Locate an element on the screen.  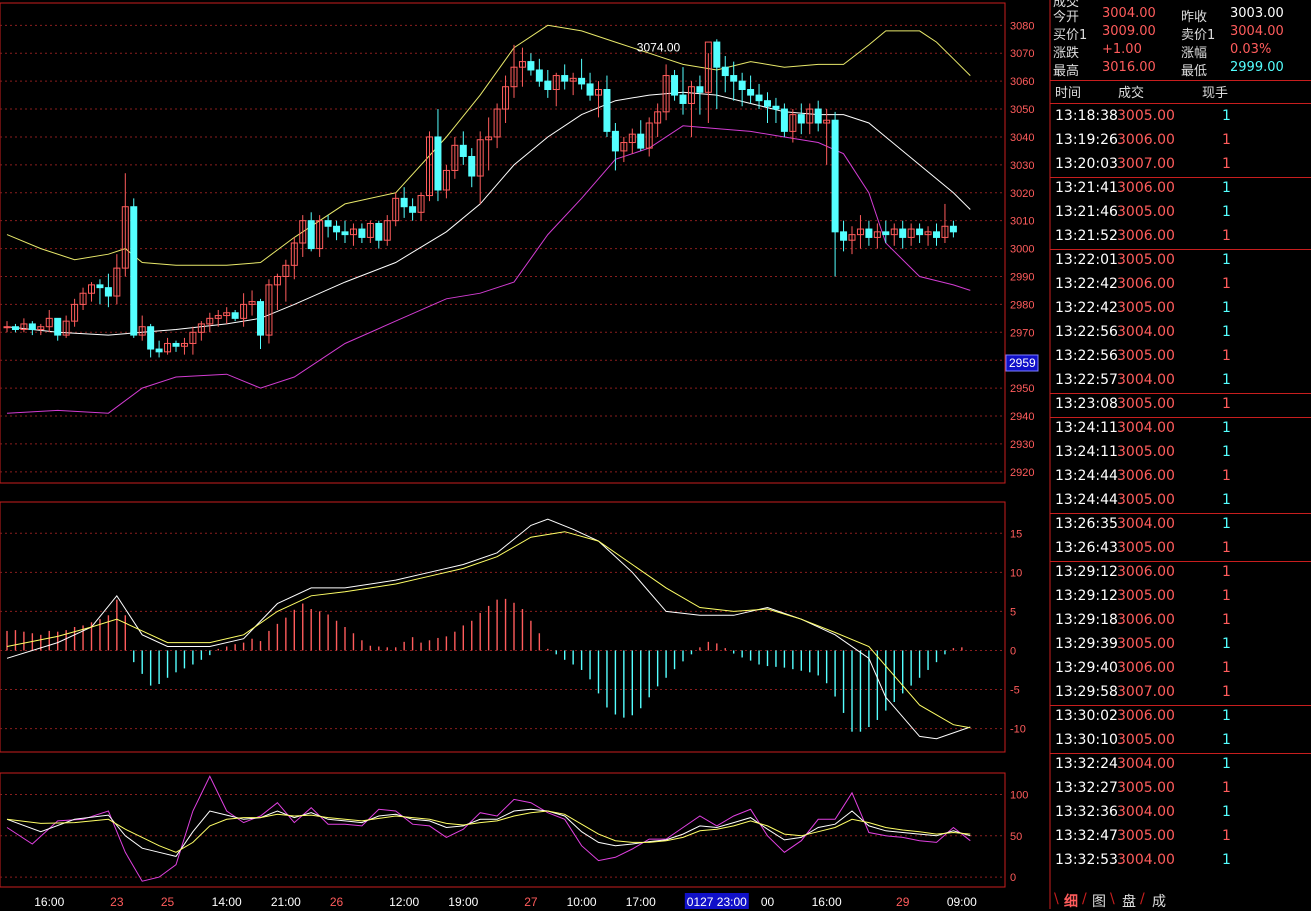
tick-row: 13:32:53 3004.00 1 is located at coordinates (1180, 861).